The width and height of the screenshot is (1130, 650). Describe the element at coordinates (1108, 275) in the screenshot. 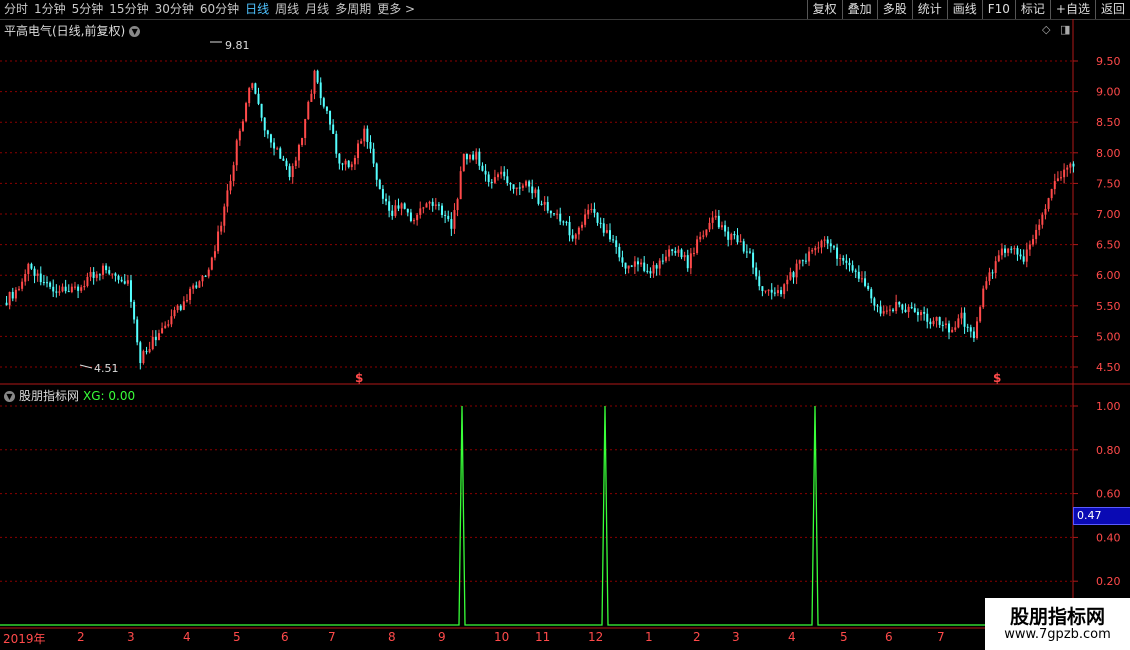

I see `price-tick-7: 6.00` at that location.